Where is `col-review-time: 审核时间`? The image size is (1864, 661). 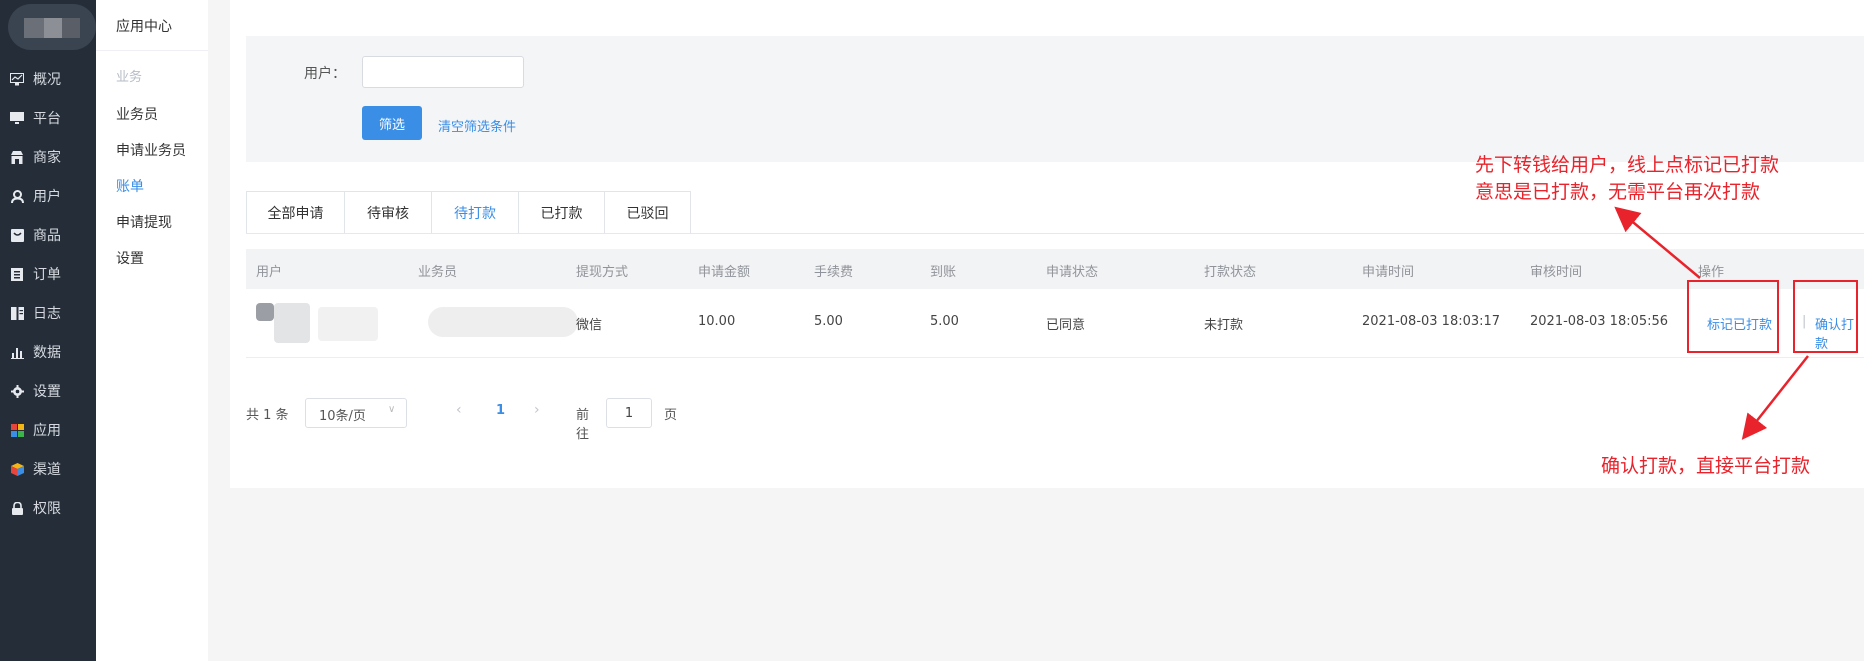
col-review-time: 审核时间 is located at coordinates (1556, 272).